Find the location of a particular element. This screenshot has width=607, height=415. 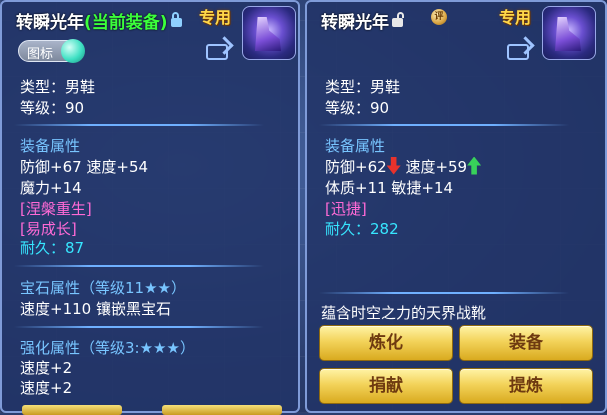

item-title: 转瞬光年 is located at coordinates (362, 20).